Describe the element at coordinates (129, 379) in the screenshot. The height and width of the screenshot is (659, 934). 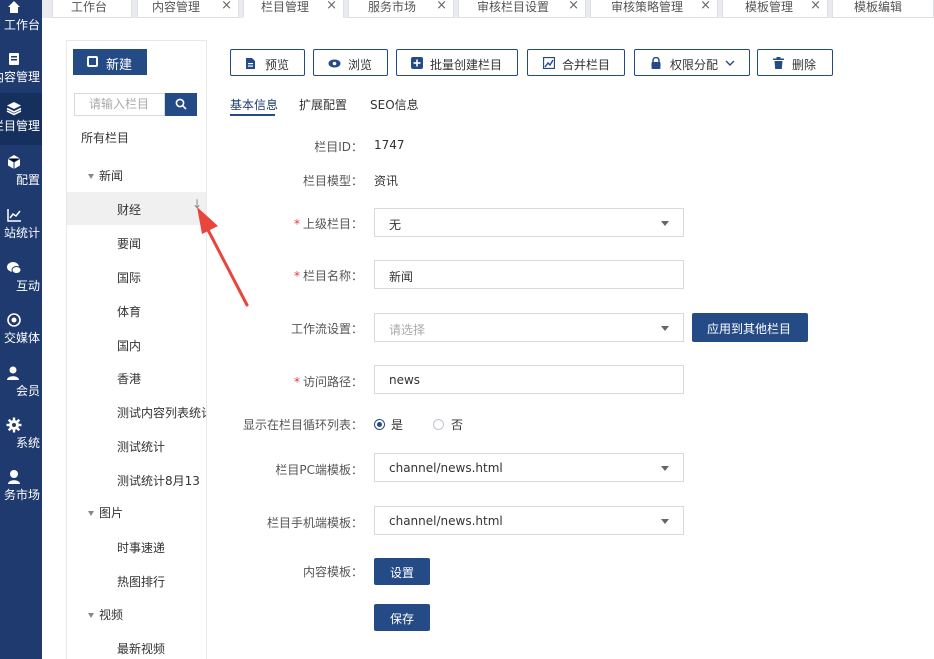
I see `tree-leaf-label: 香港` at that location.